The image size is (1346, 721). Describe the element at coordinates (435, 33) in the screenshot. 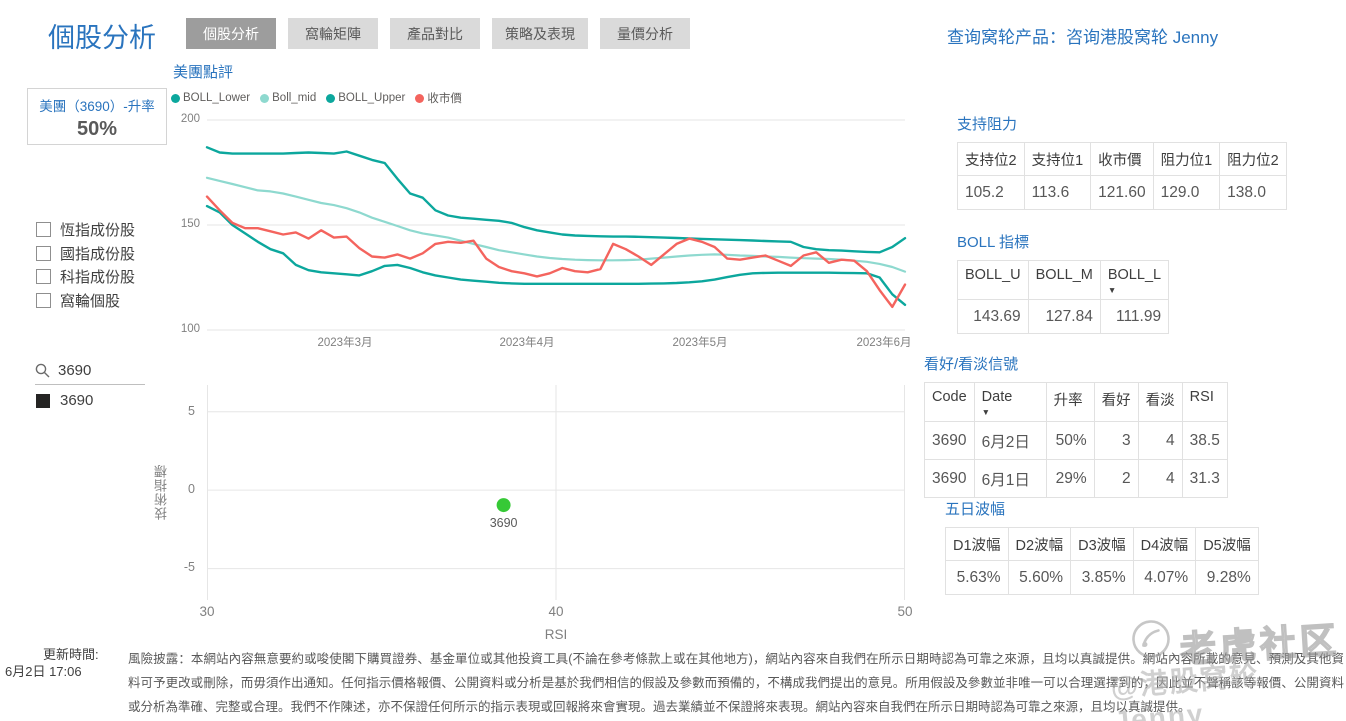

I see `tab-product-compare: 產品對比` at that location.